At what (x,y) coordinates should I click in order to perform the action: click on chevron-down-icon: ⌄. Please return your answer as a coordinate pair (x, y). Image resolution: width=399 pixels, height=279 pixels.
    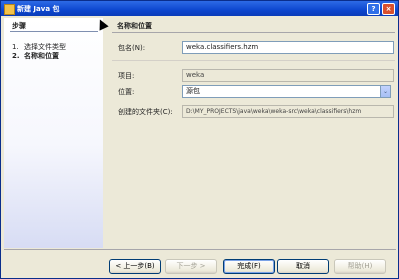
    Looking at the image, I should click on (385, 91).